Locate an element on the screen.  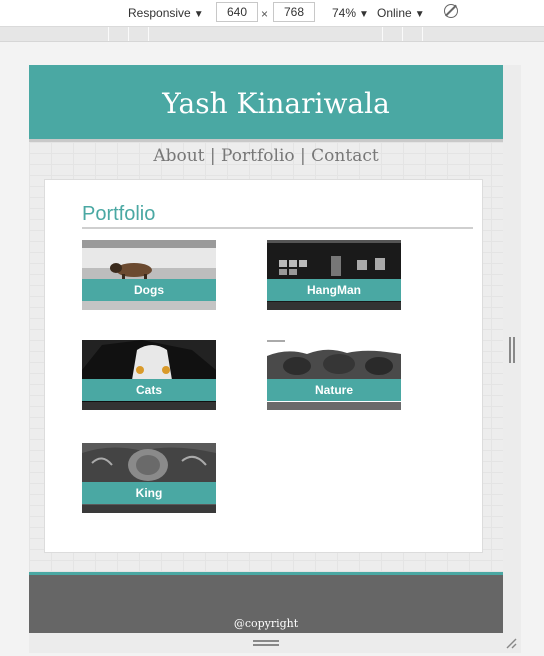
device-mode-select: Responsive ▼ is located at coordinates (166, 14).